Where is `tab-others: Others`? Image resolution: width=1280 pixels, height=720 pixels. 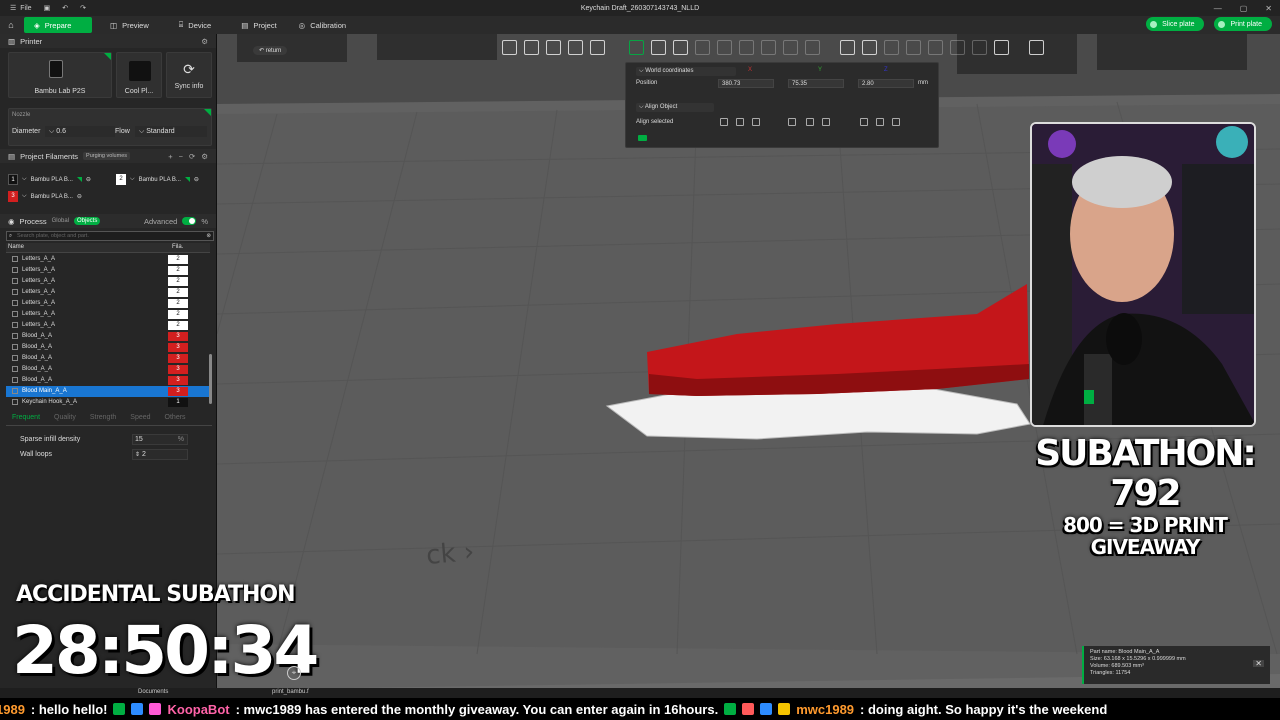
tab-others: Others is located at coordinates (175, 419).